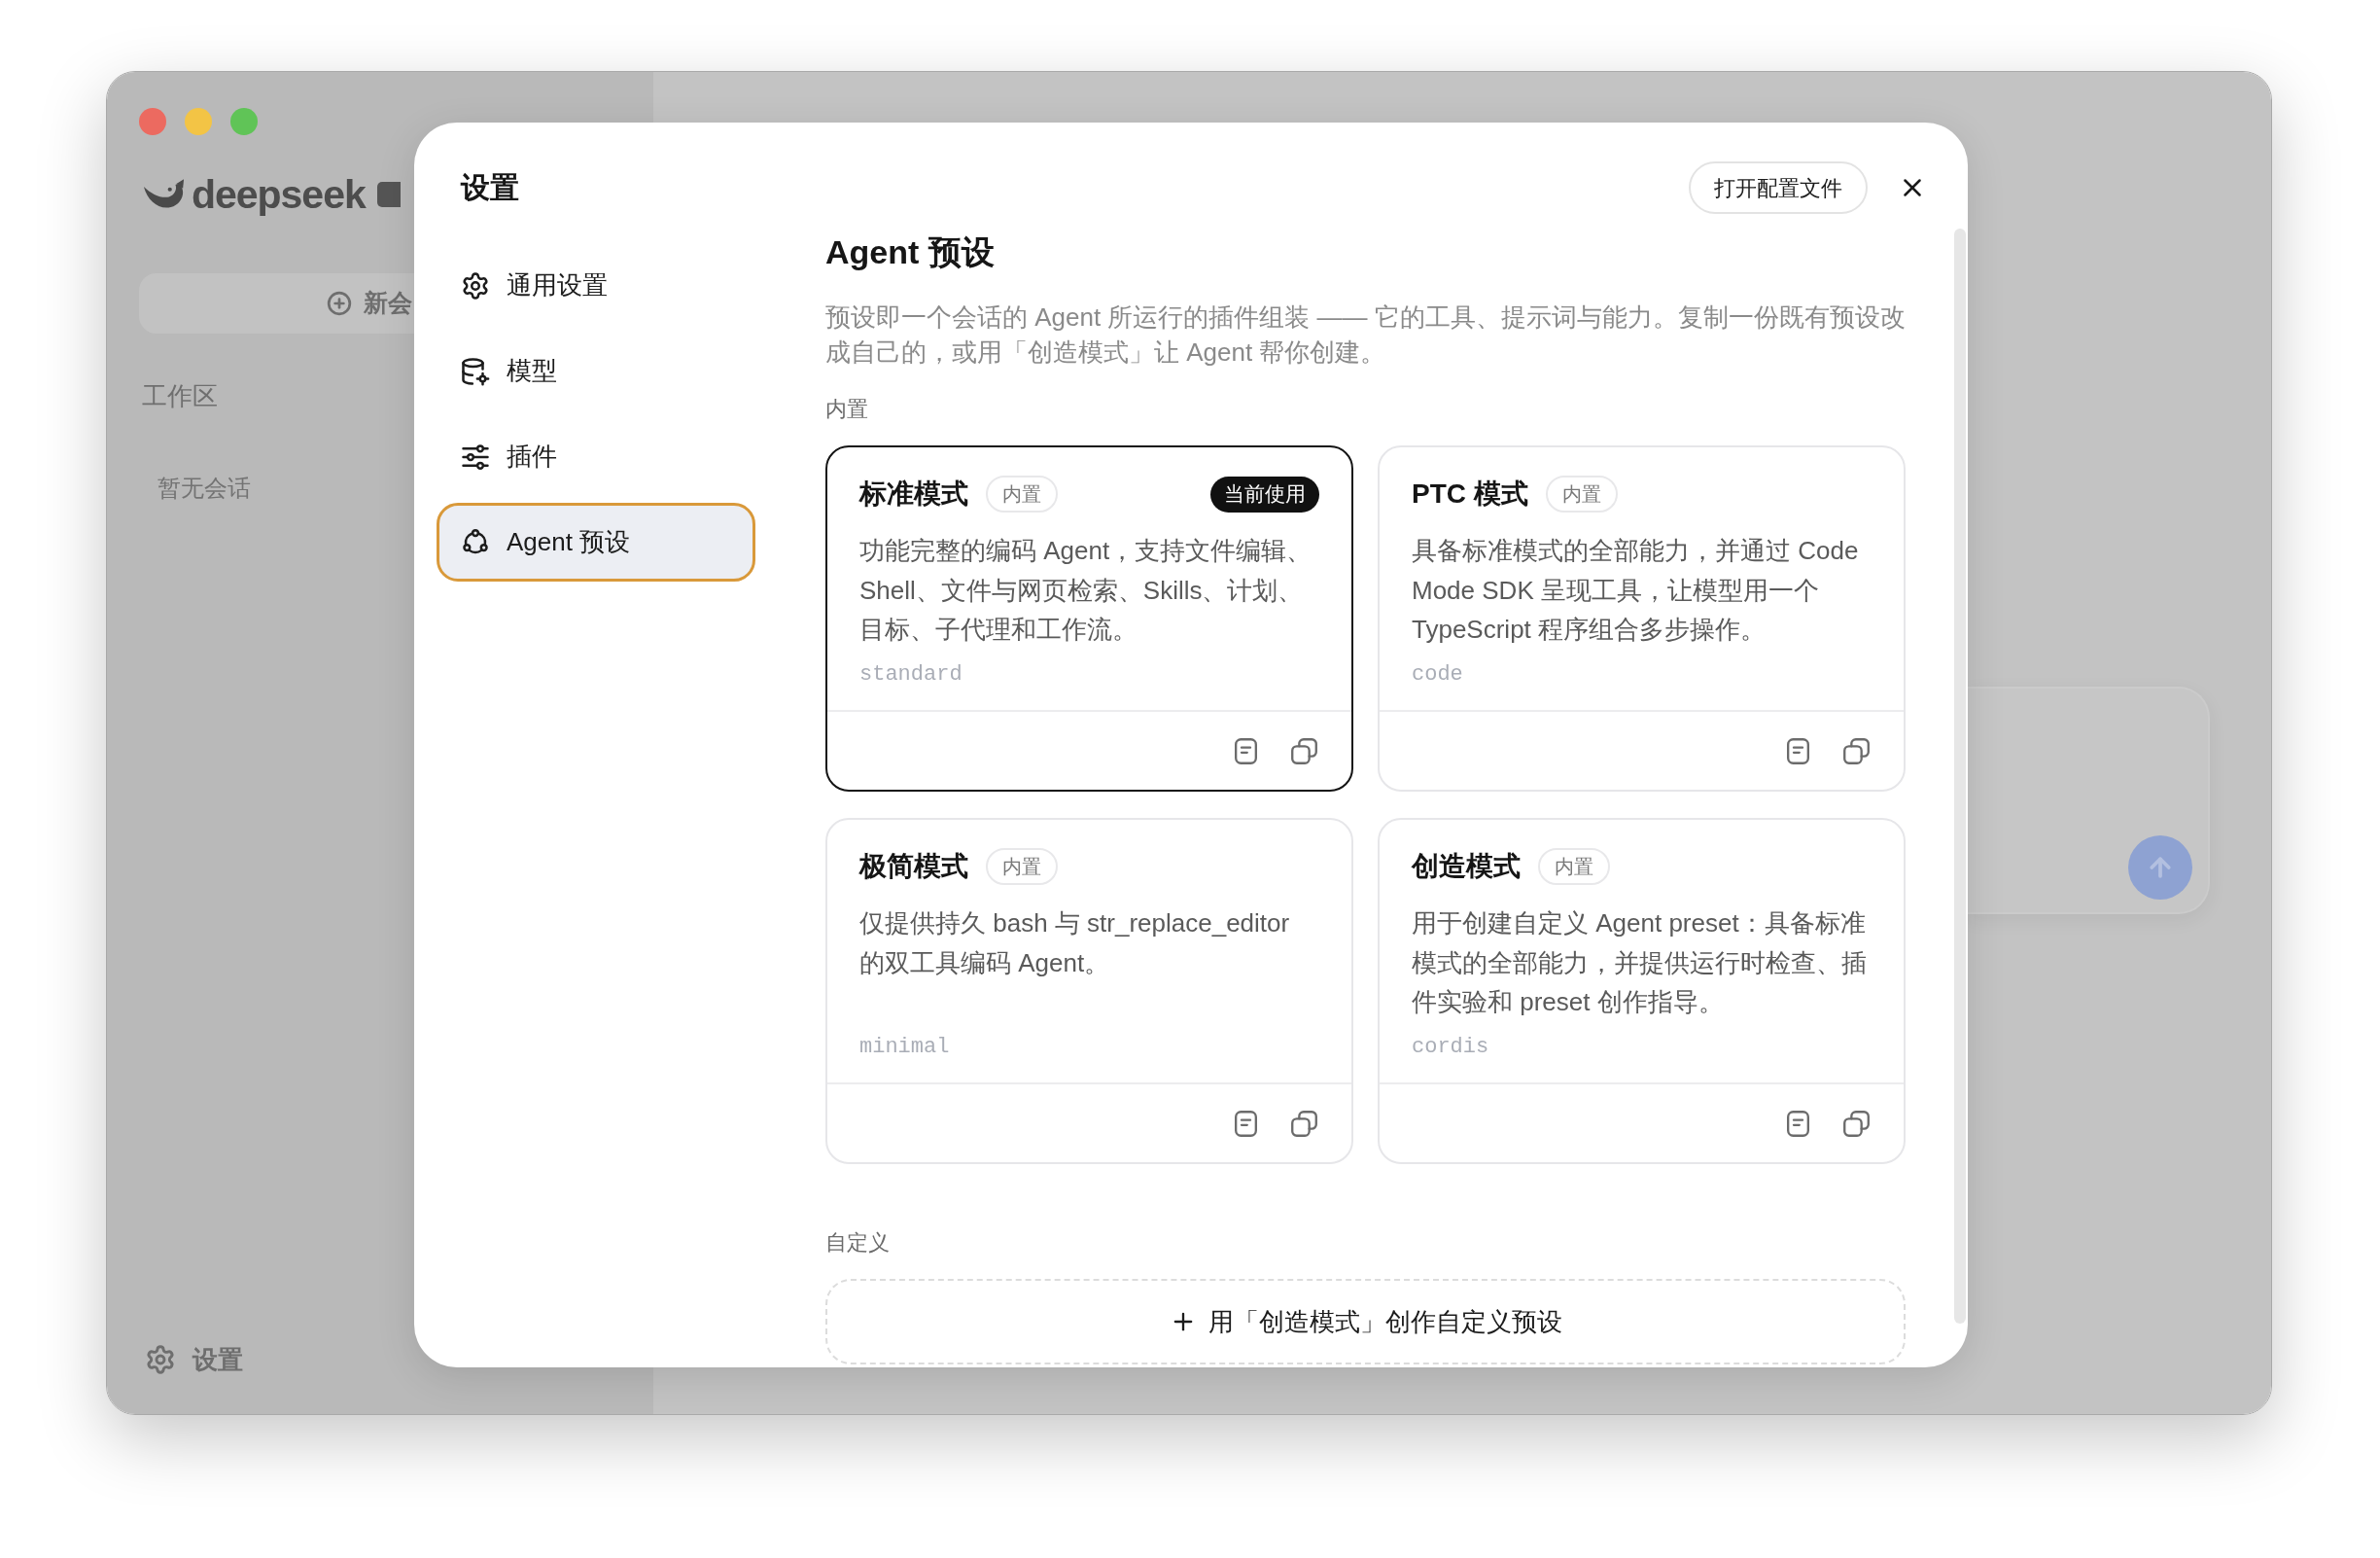 The height and width of the screenshot is (1558, 2380). I want to click on preset-id: code, so click(1437, 675).